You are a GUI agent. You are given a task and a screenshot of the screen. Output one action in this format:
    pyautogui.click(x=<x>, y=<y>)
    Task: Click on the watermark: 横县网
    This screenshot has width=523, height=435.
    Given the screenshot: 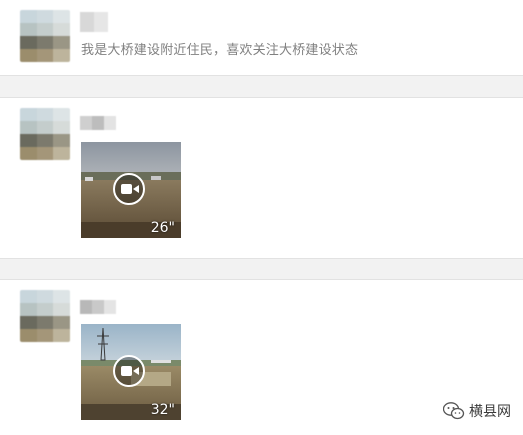 What is the action you would take?
    pyautogui.click(x=476, y=411)
    